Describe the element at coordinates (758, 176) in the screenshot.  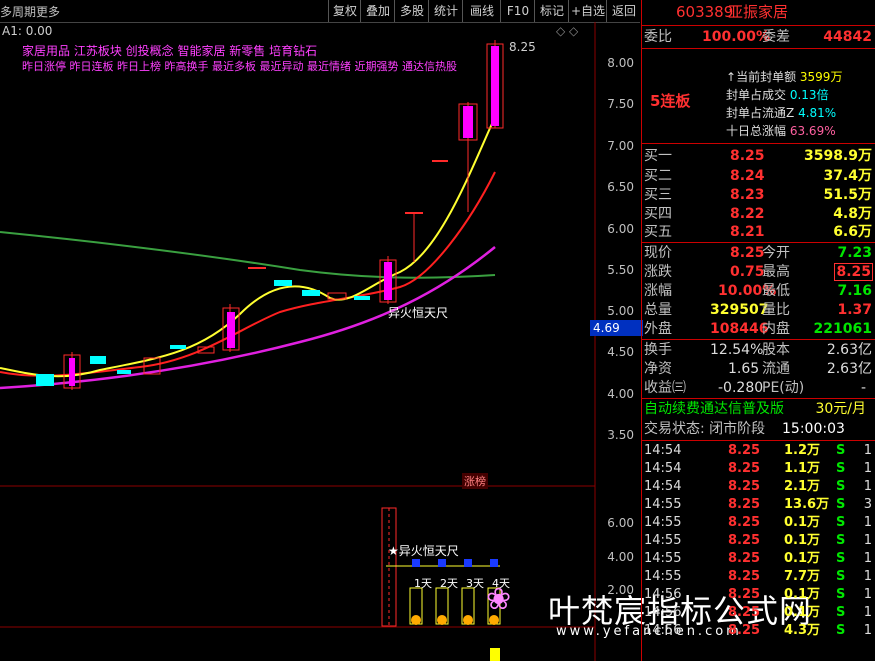
I see `bid-row: 买二 8.24 37.4万` at that location.